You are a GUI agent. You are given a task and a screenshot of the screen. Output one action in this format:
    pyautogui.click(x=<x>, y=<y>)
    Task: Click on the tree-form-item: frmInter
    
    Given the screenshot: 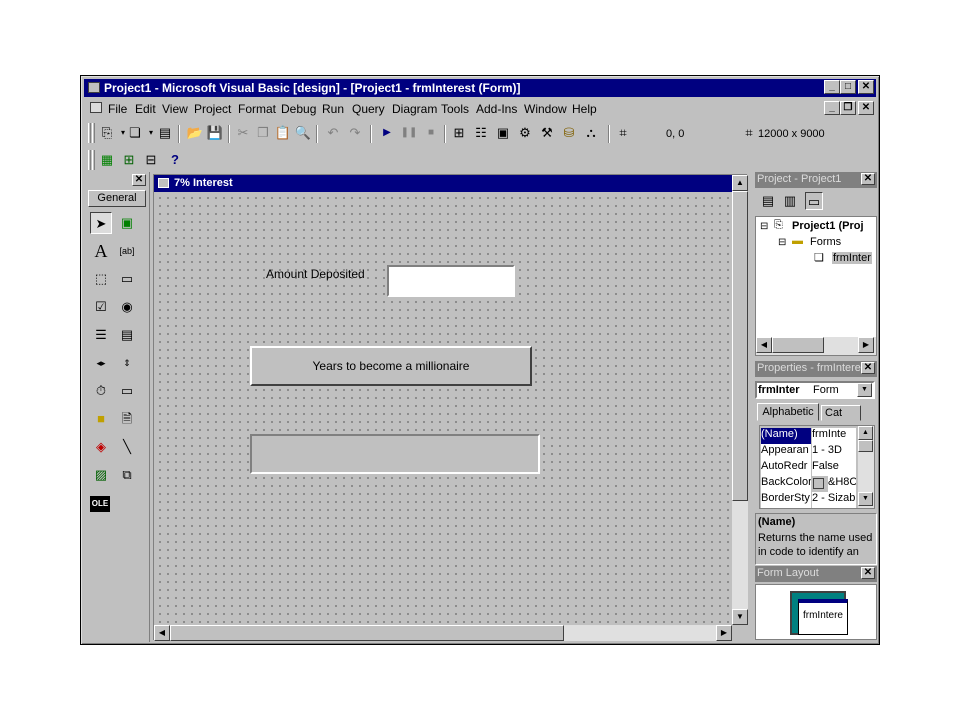 What is the action you would take?
    pyautogui.click(x=852, y=258)
    